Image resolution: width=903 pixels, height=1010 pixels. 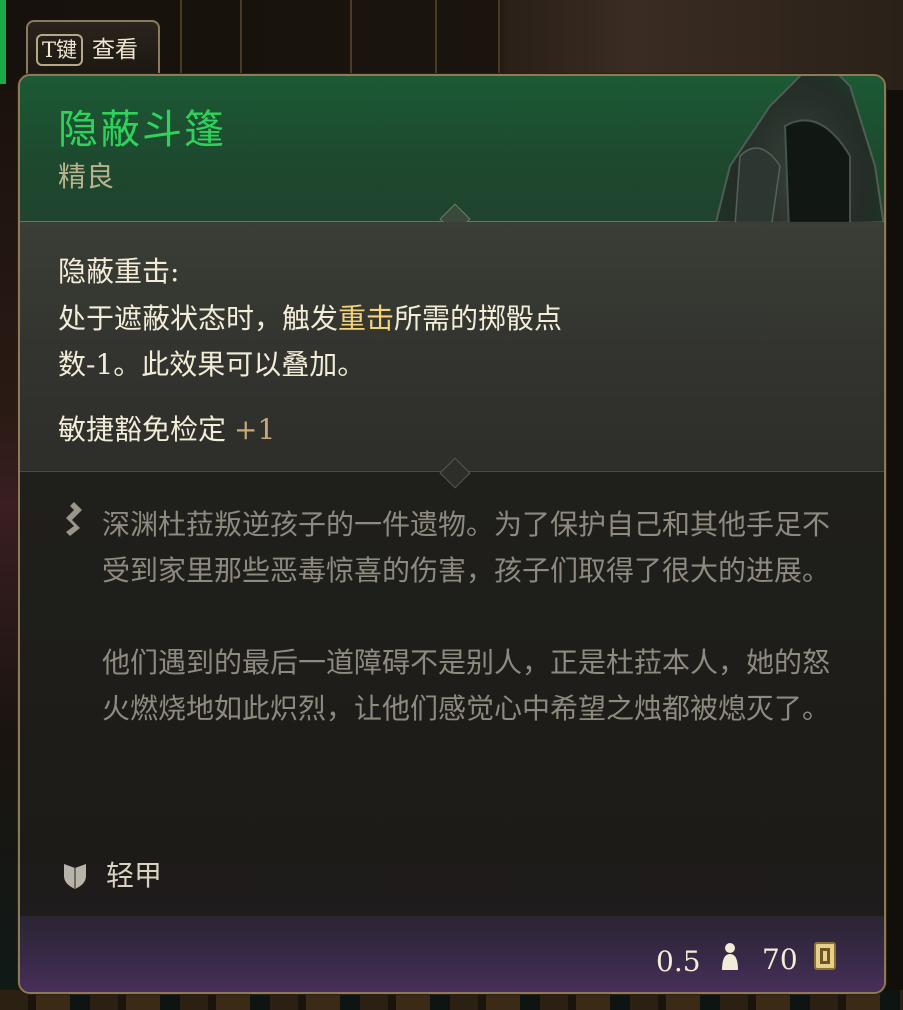 I want to click on armor-type-label: 轻甲, so click(x=134, y=875).